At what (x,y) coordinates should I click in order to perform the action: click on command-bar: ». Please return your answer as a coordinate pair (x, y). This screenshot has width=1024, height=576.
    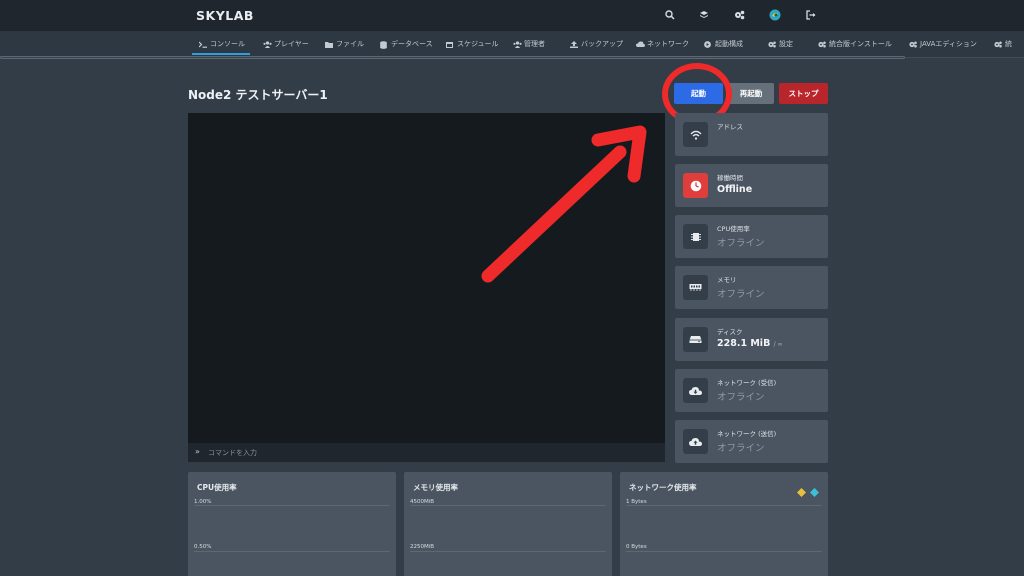
    Looking at the image, I should click on (426, 452).